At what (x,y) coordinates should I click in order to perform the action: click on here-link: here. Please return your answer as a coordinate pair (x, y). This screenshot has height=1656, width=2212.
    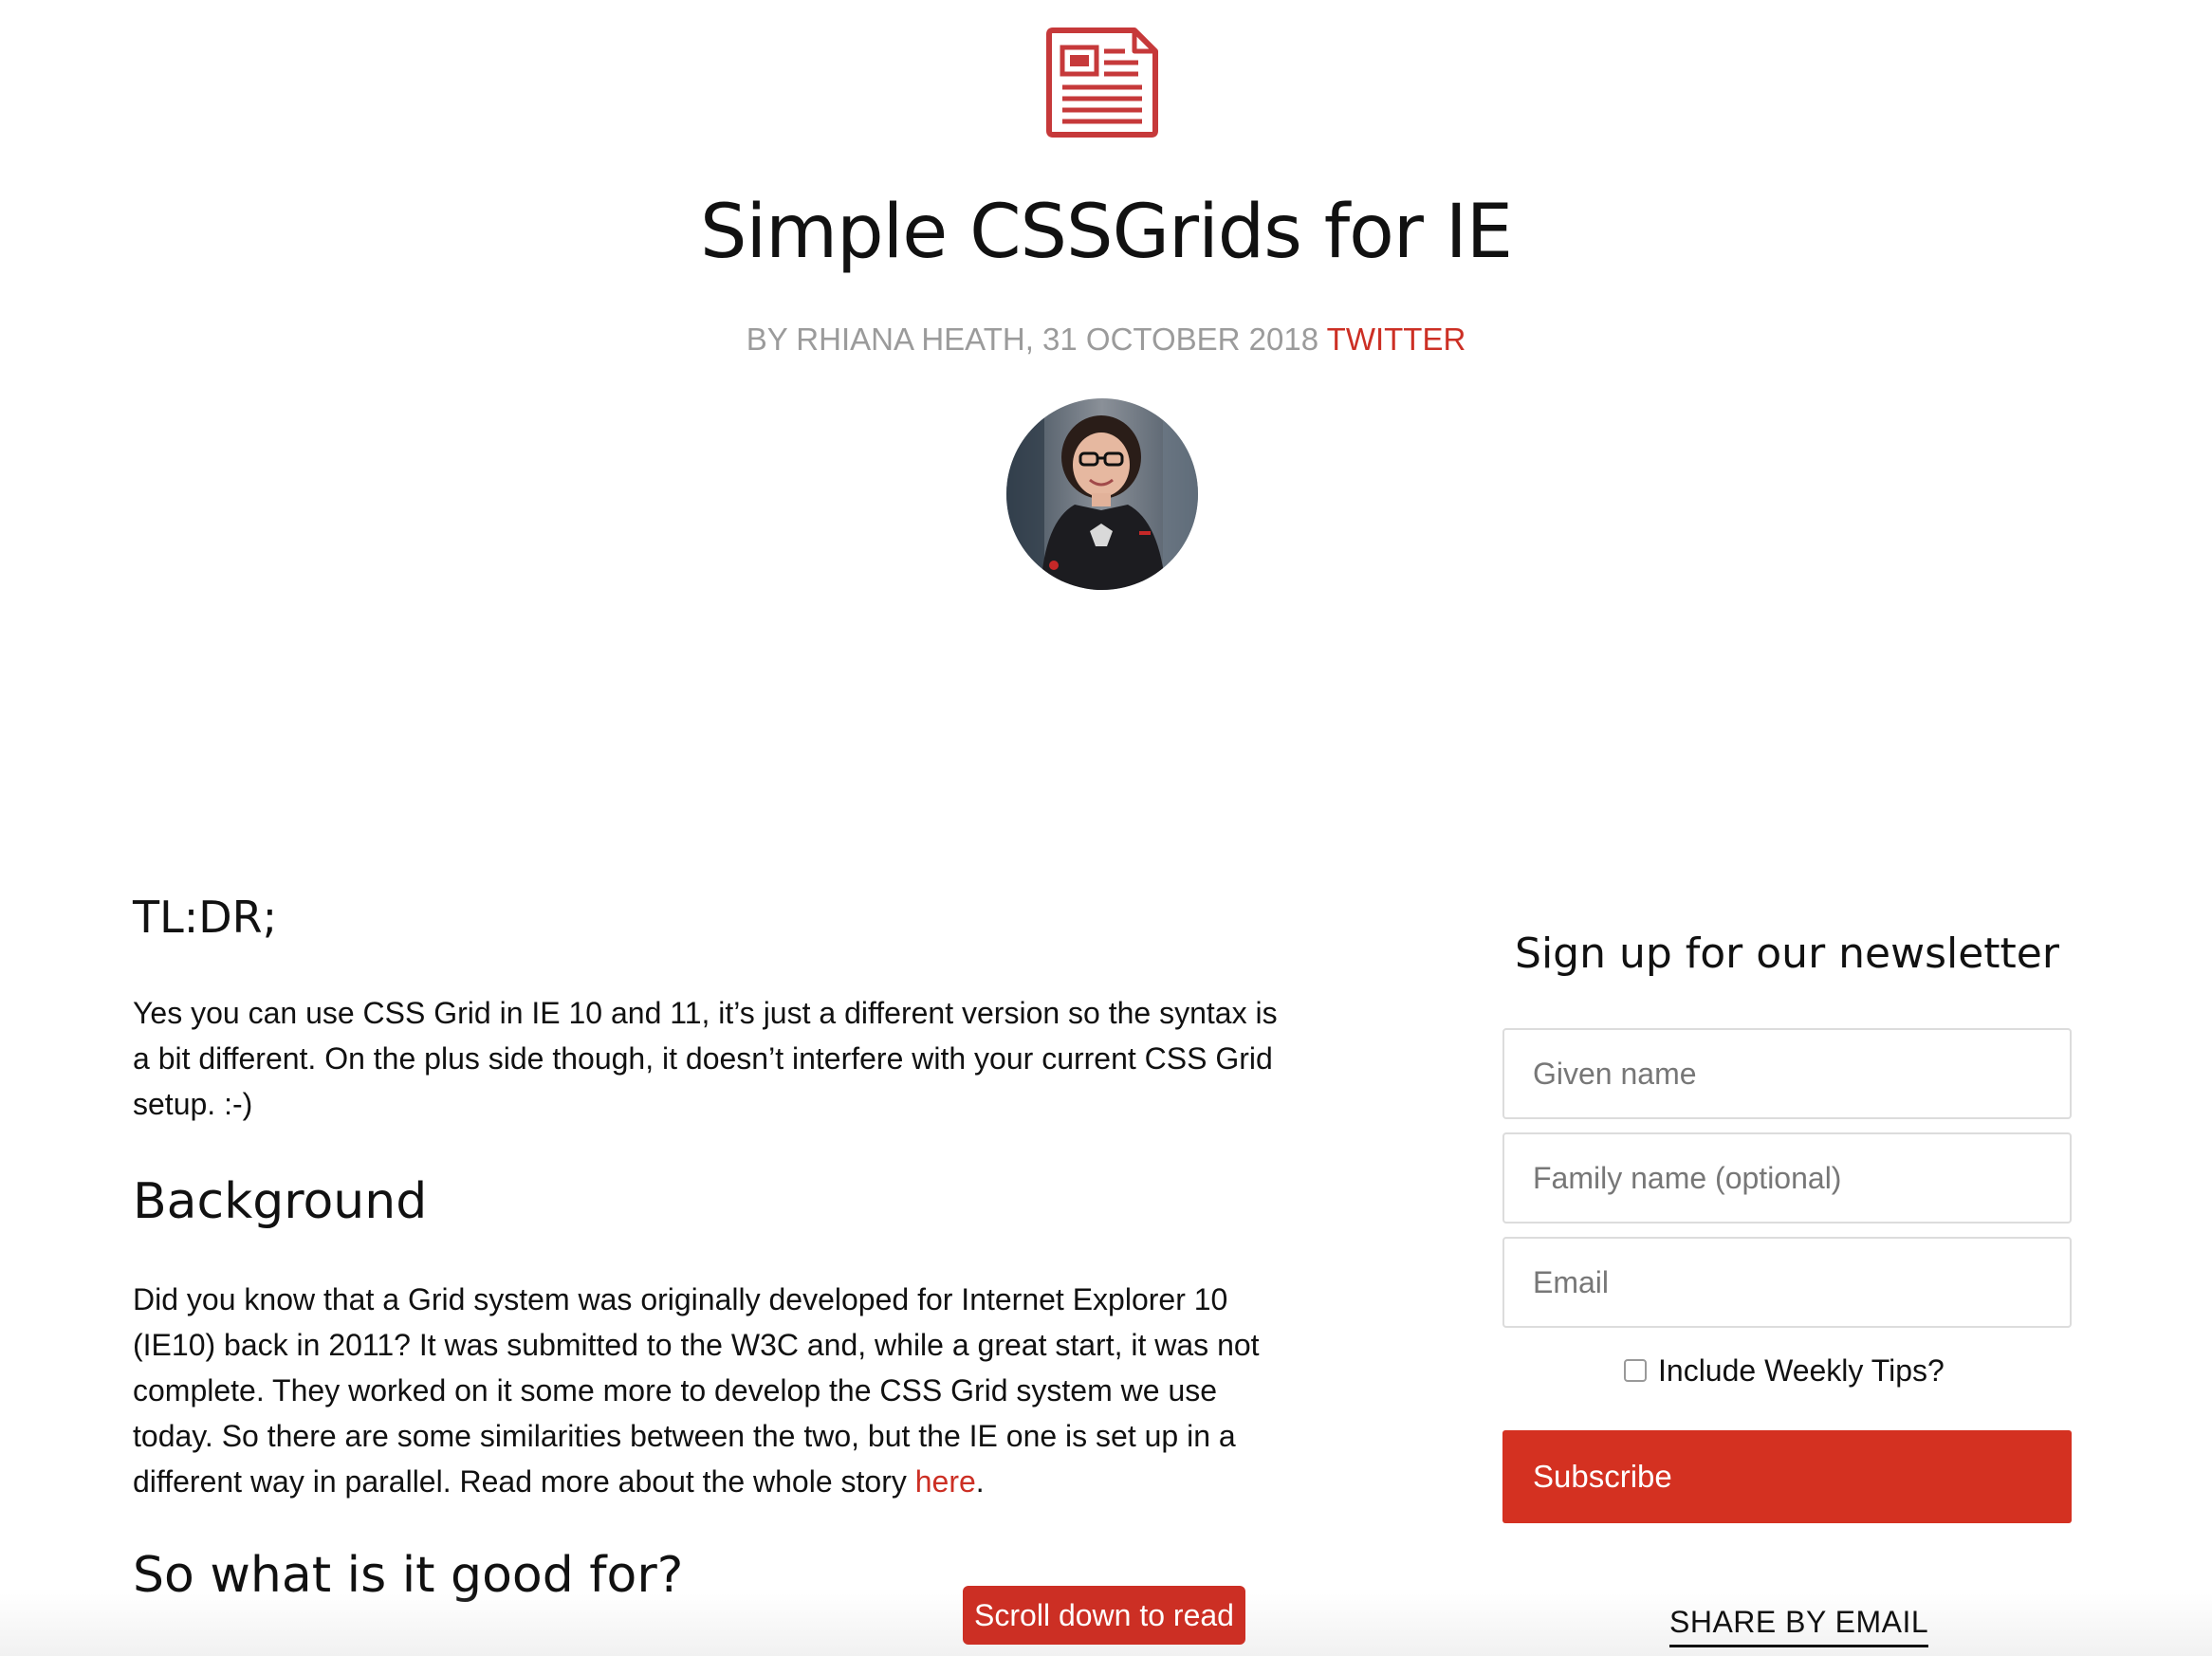
    Looking at the image, I should click on (945, 1481).